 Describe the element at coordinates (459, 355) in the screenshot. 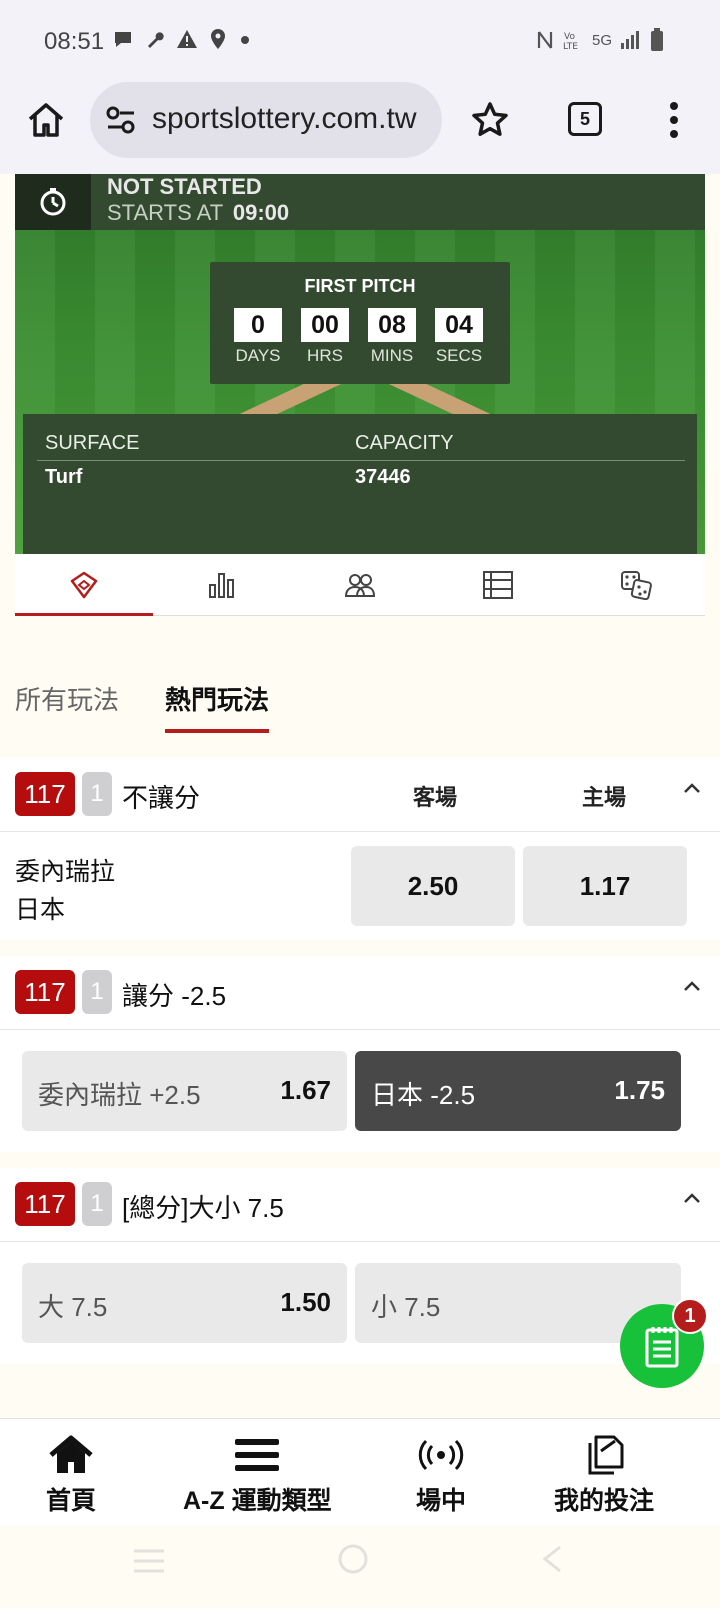

I see `countdown-secs-label: SECS` at that location.